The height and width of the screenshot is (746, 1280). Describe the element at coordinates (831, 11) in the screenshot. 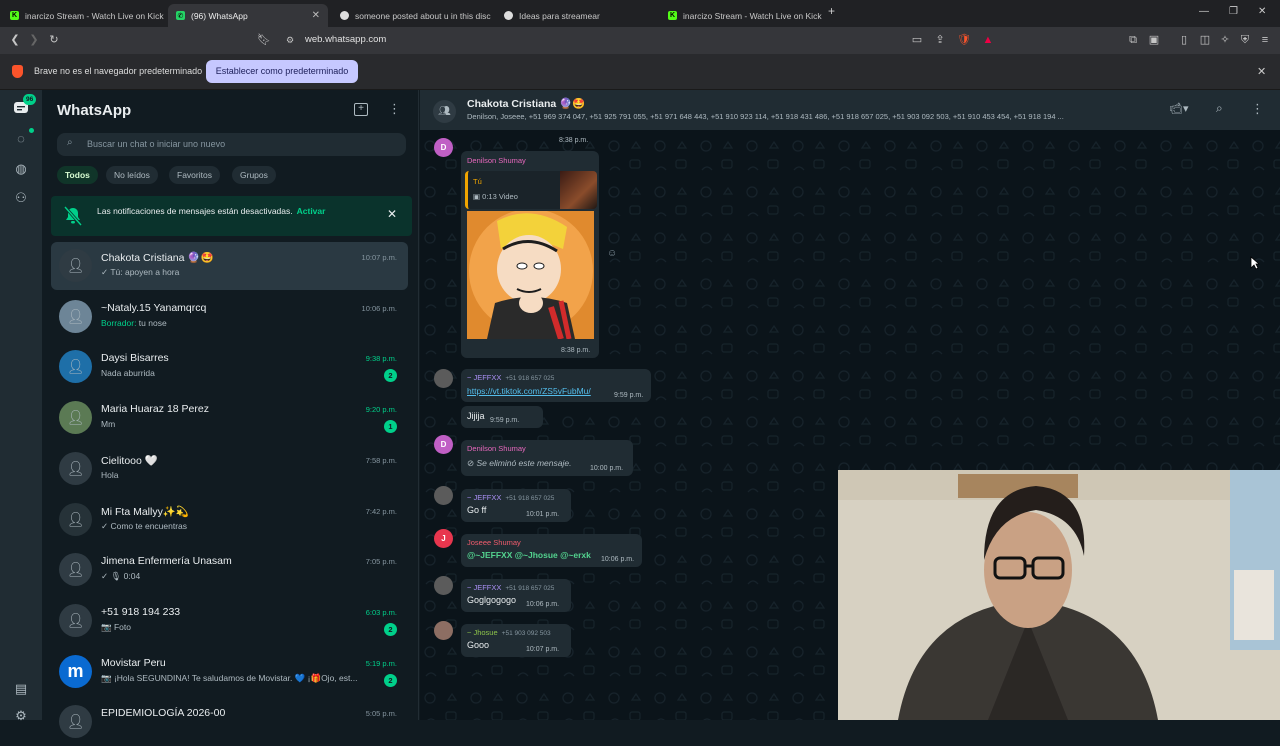

I see `new-tab-icon: +` at that location.